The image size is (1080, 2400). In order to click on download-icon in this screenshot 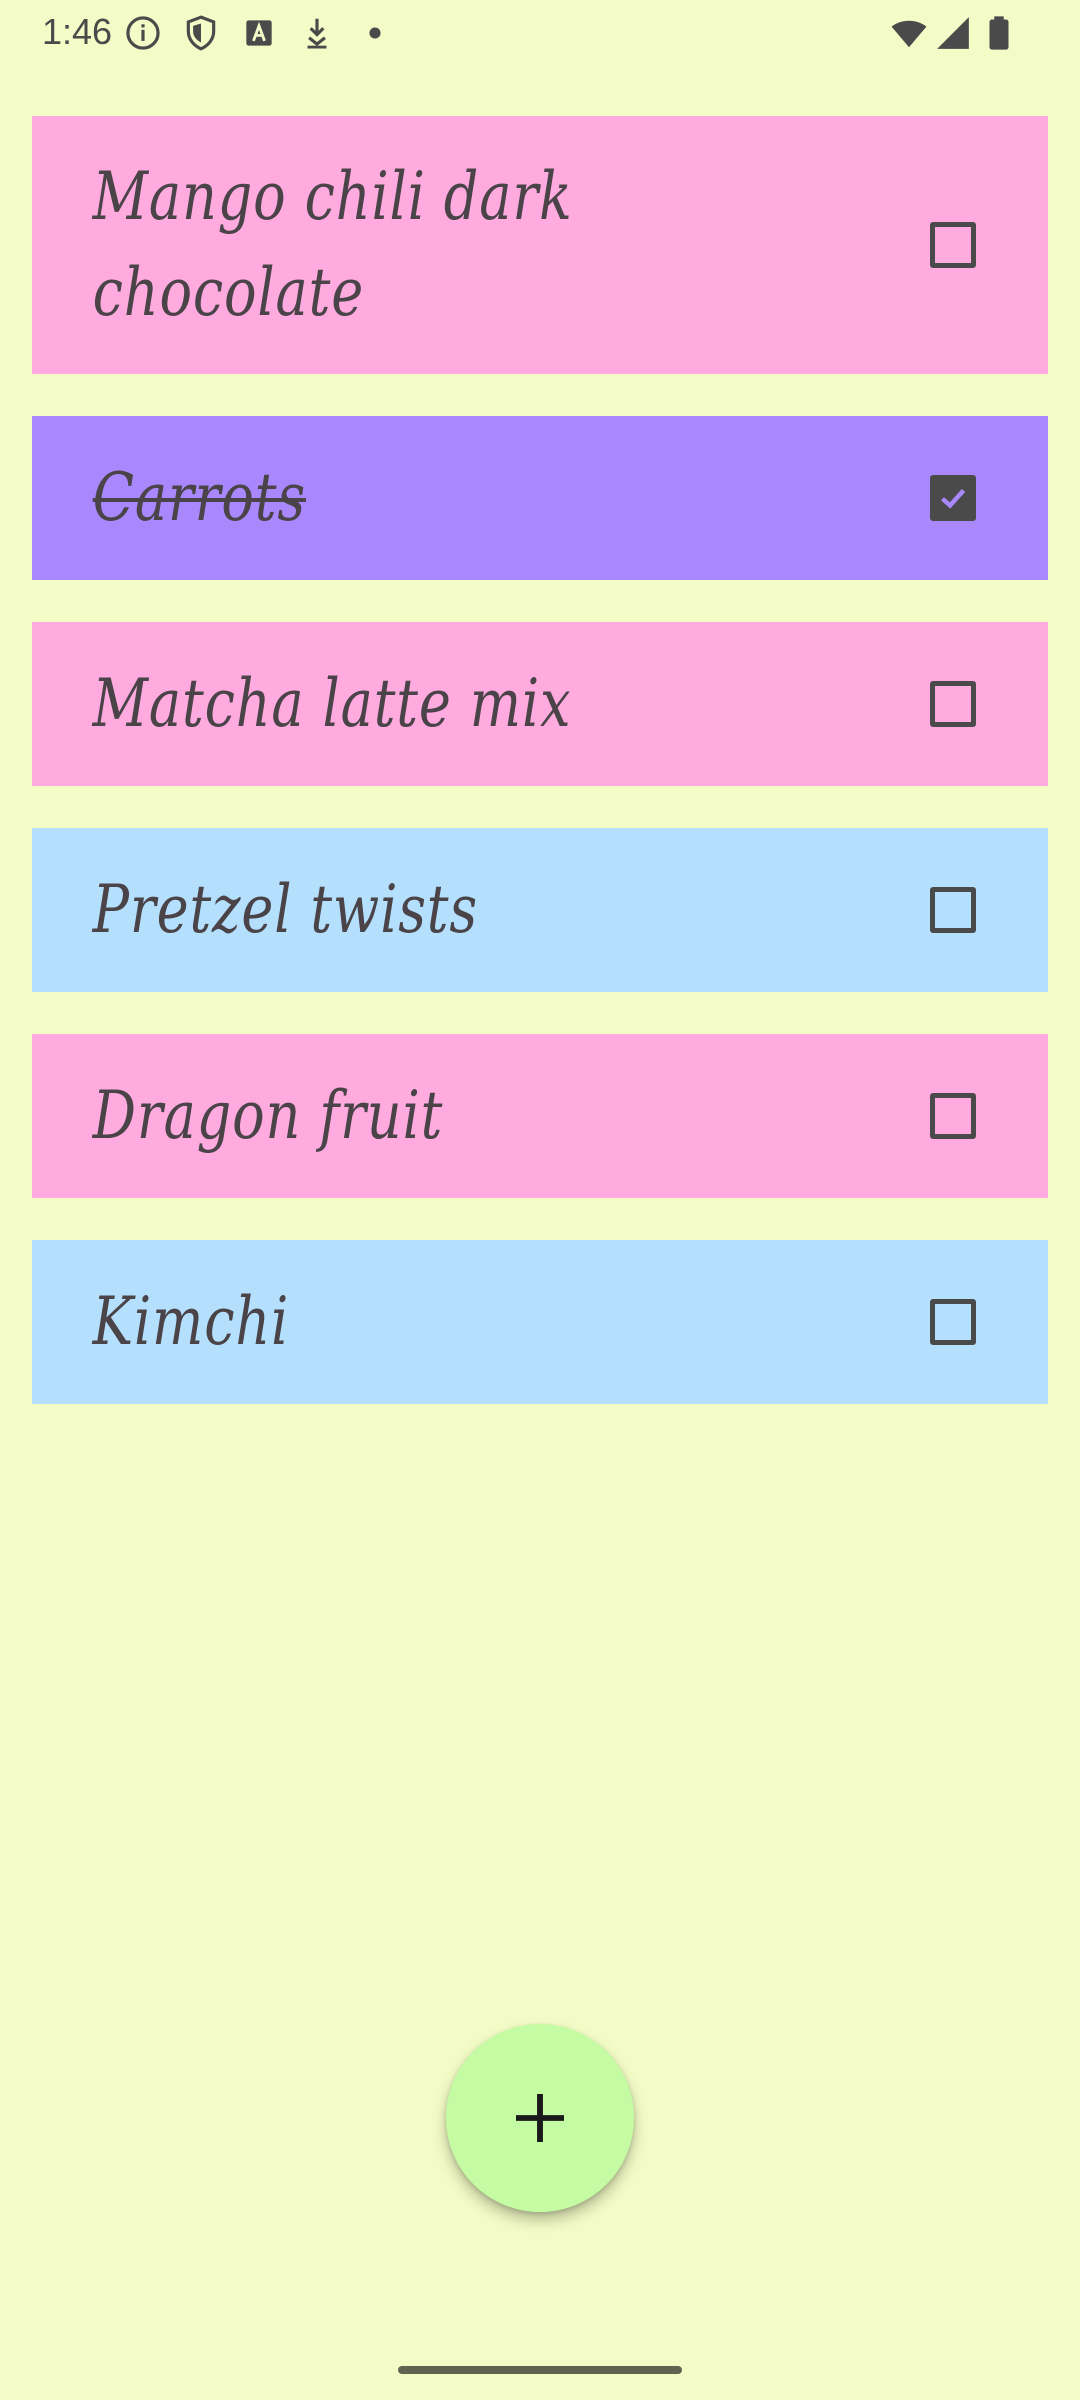, I will do `click(317, 33)`.